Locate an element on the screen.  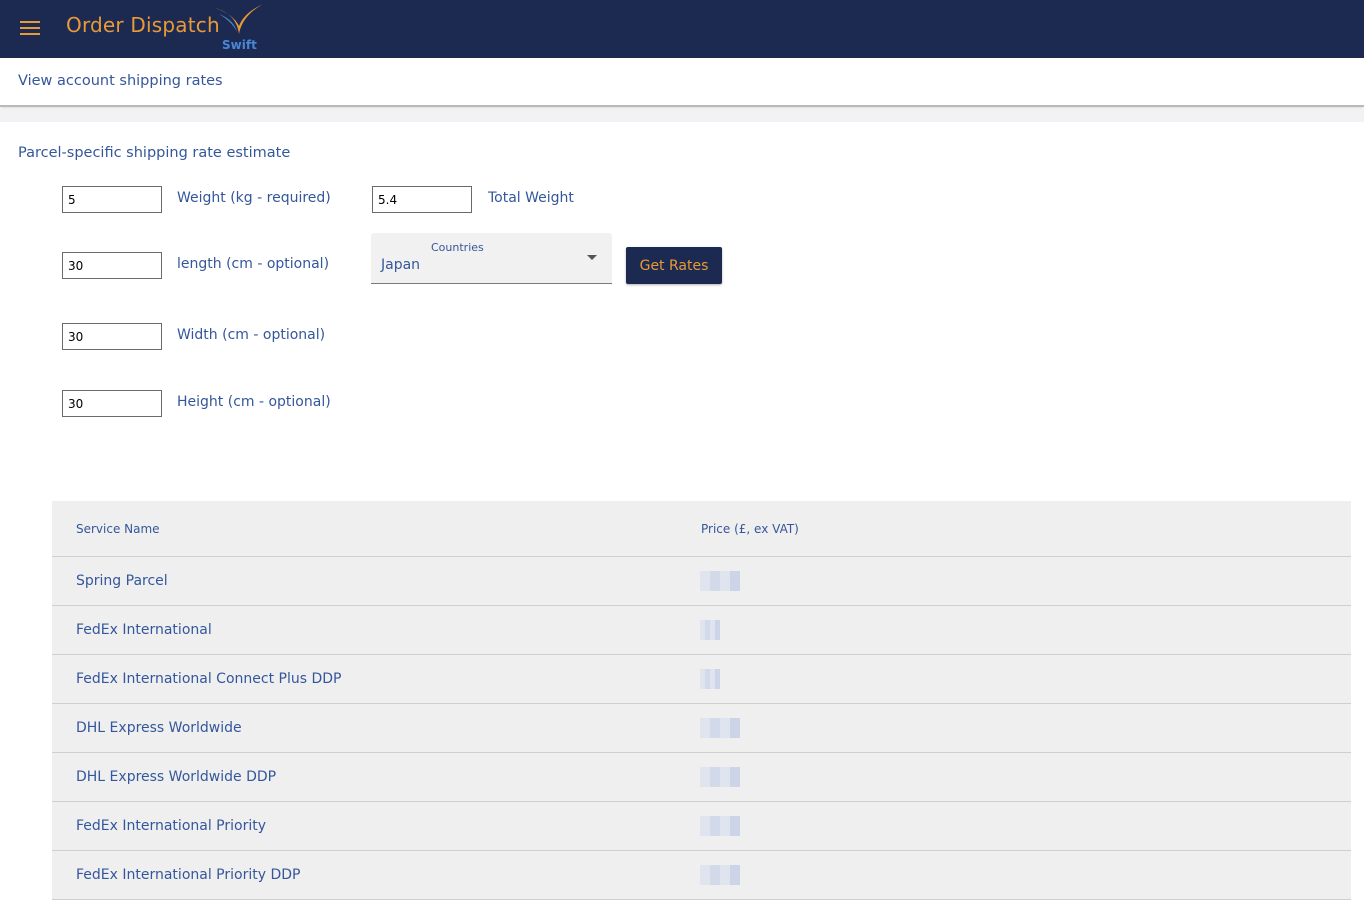
sub-navigation: View account shipping rates is located at coordinates (682, 82).